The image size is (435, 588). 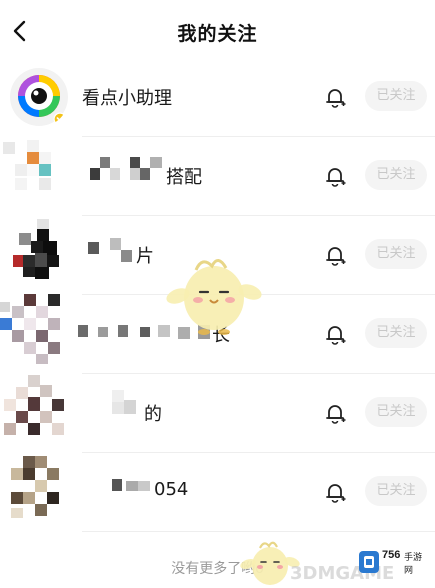 I want to click on list-item: 搭配 已关注, so click(x=217, y=176).